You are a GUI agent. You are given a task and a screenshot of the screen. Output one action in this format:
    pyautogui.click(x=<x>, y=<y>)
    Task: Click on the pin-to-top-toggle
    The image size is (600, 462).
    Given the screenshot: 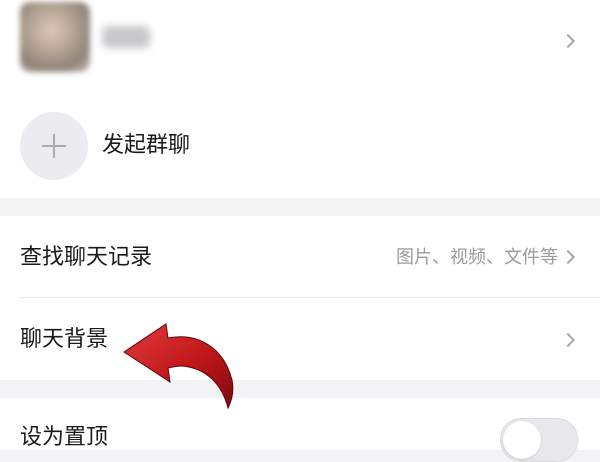 What is the action you would take?
    pyautogui.click(x=539, y=440)
    